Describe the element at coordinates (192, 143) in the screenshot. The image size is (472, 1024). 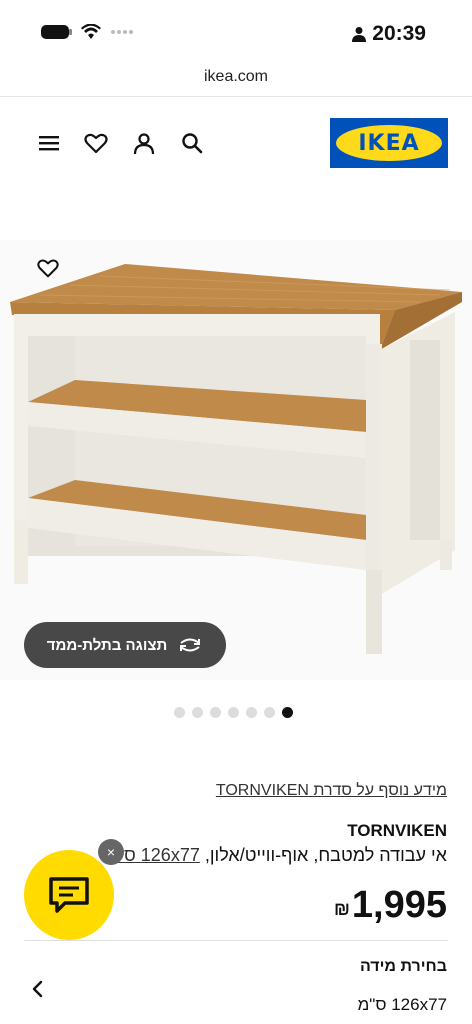
I see `search-icon` at that location.